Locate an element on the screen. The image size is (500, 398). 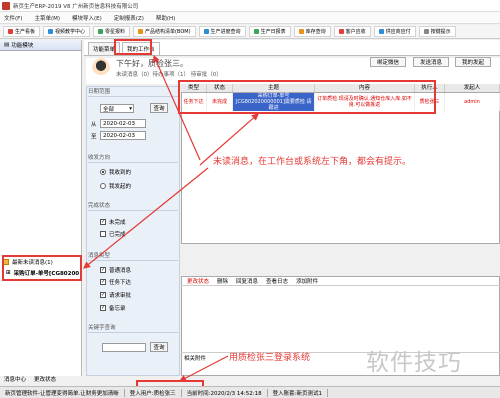
detail-reply: 回复消息 is located at coordinates (247, 281).